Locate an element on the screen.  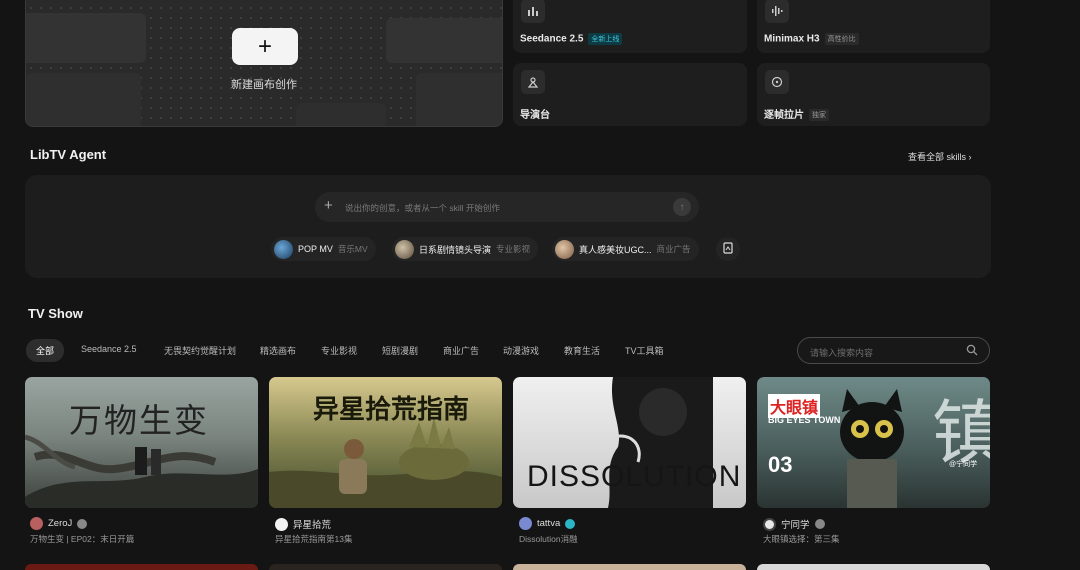
tab-valorant: 无畏契约觉醒计划 is located at coordinates (200, 350).